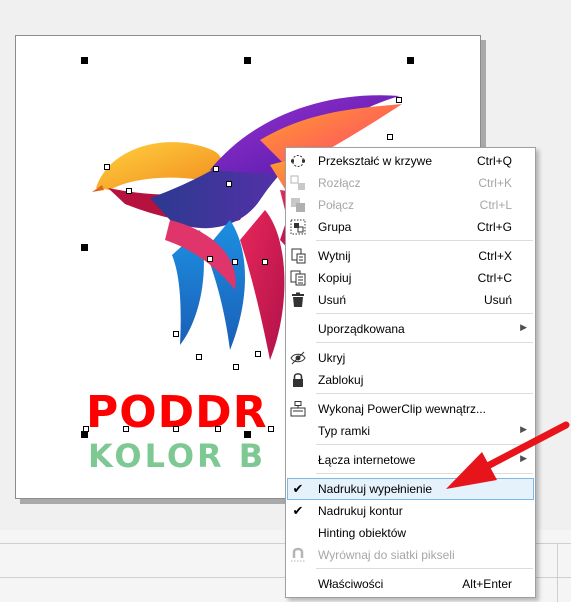 The width and height of the screenshot is (571, 602). I want to click on menu-item-group: Grupa Ctrl+G, so click(410, 227).